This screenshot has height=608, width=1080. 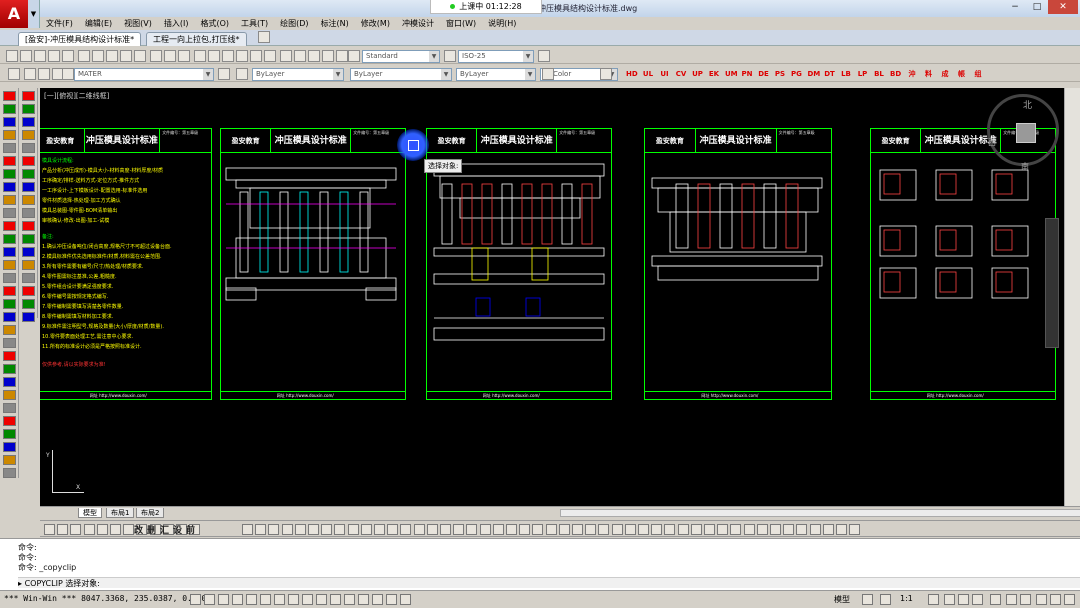 What do you see at coordinates (664, 74) in the screenshot?
I see `custom-tool-button: UI` at bounding box center [664, 74].